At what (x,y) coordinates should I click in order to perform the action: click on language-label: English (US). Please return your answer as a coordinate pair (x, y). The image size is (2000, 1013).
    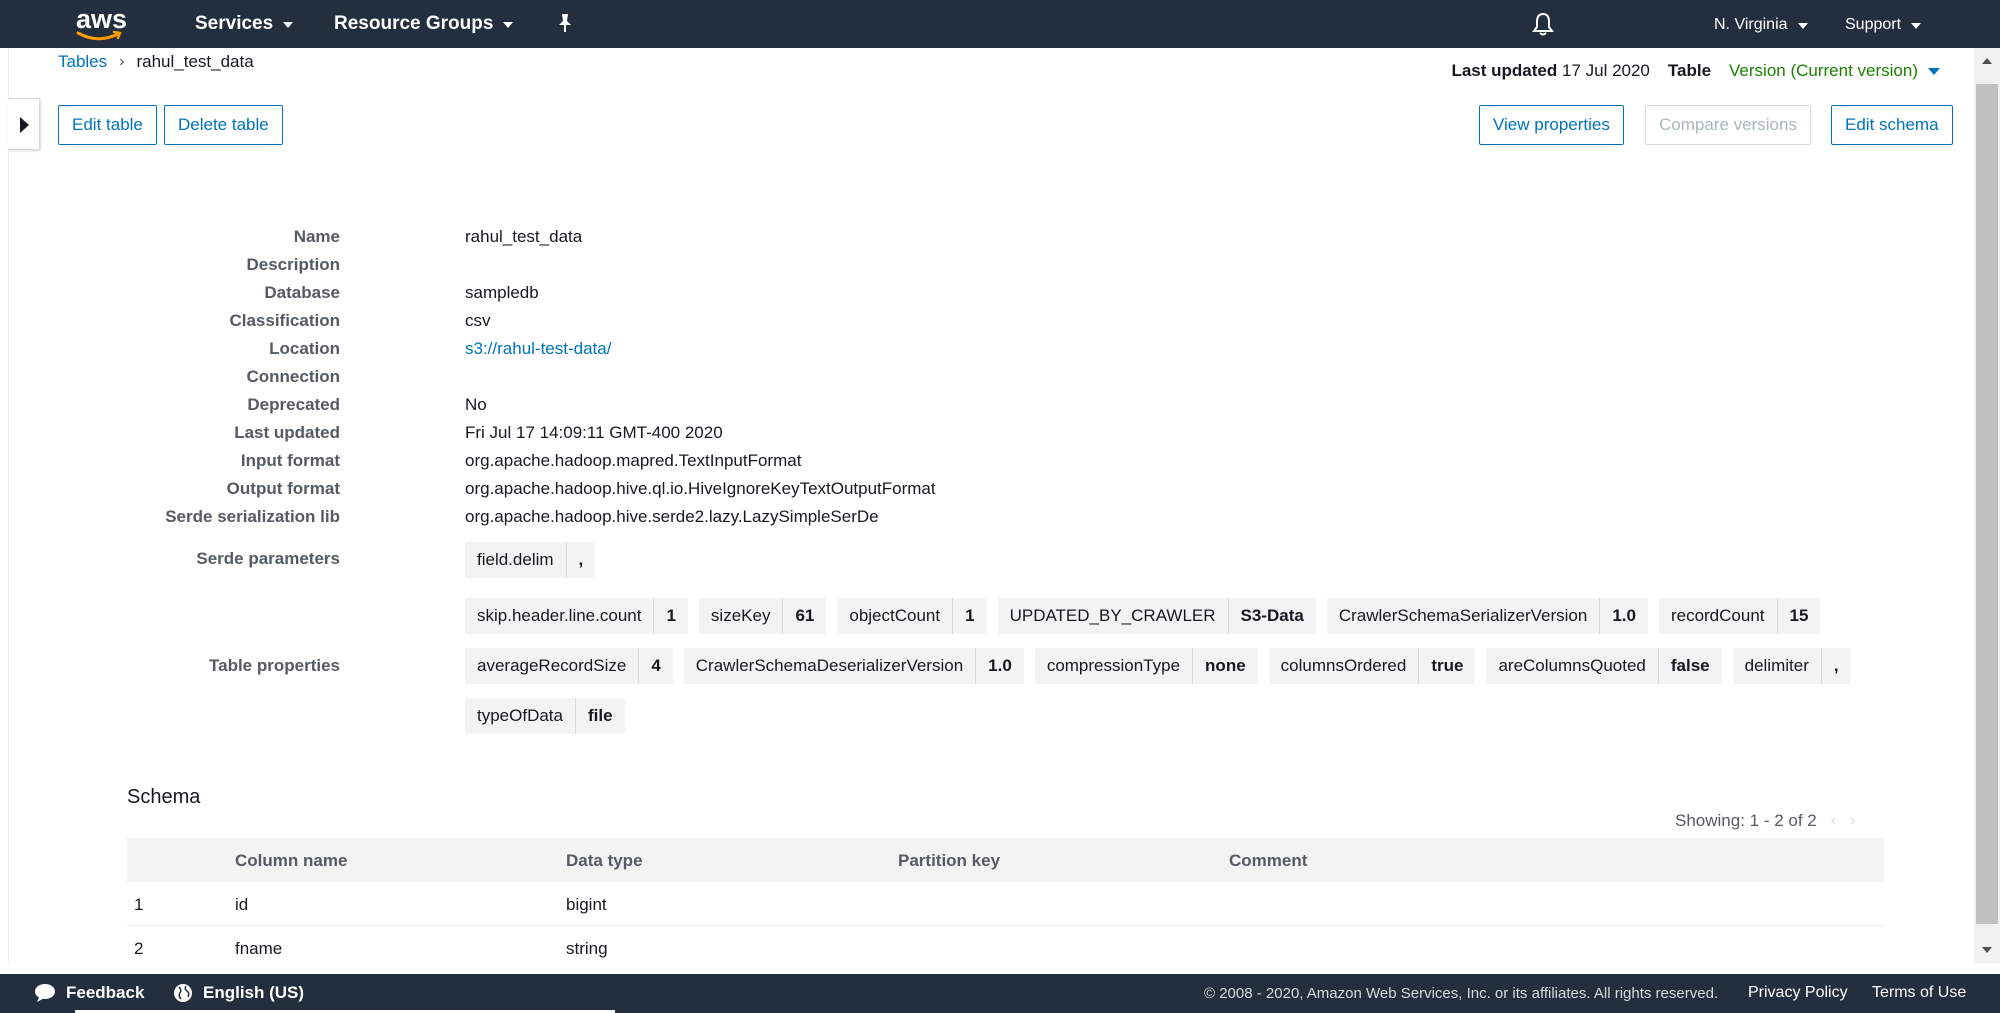
    Looking at the image, I should click on (254, 992).